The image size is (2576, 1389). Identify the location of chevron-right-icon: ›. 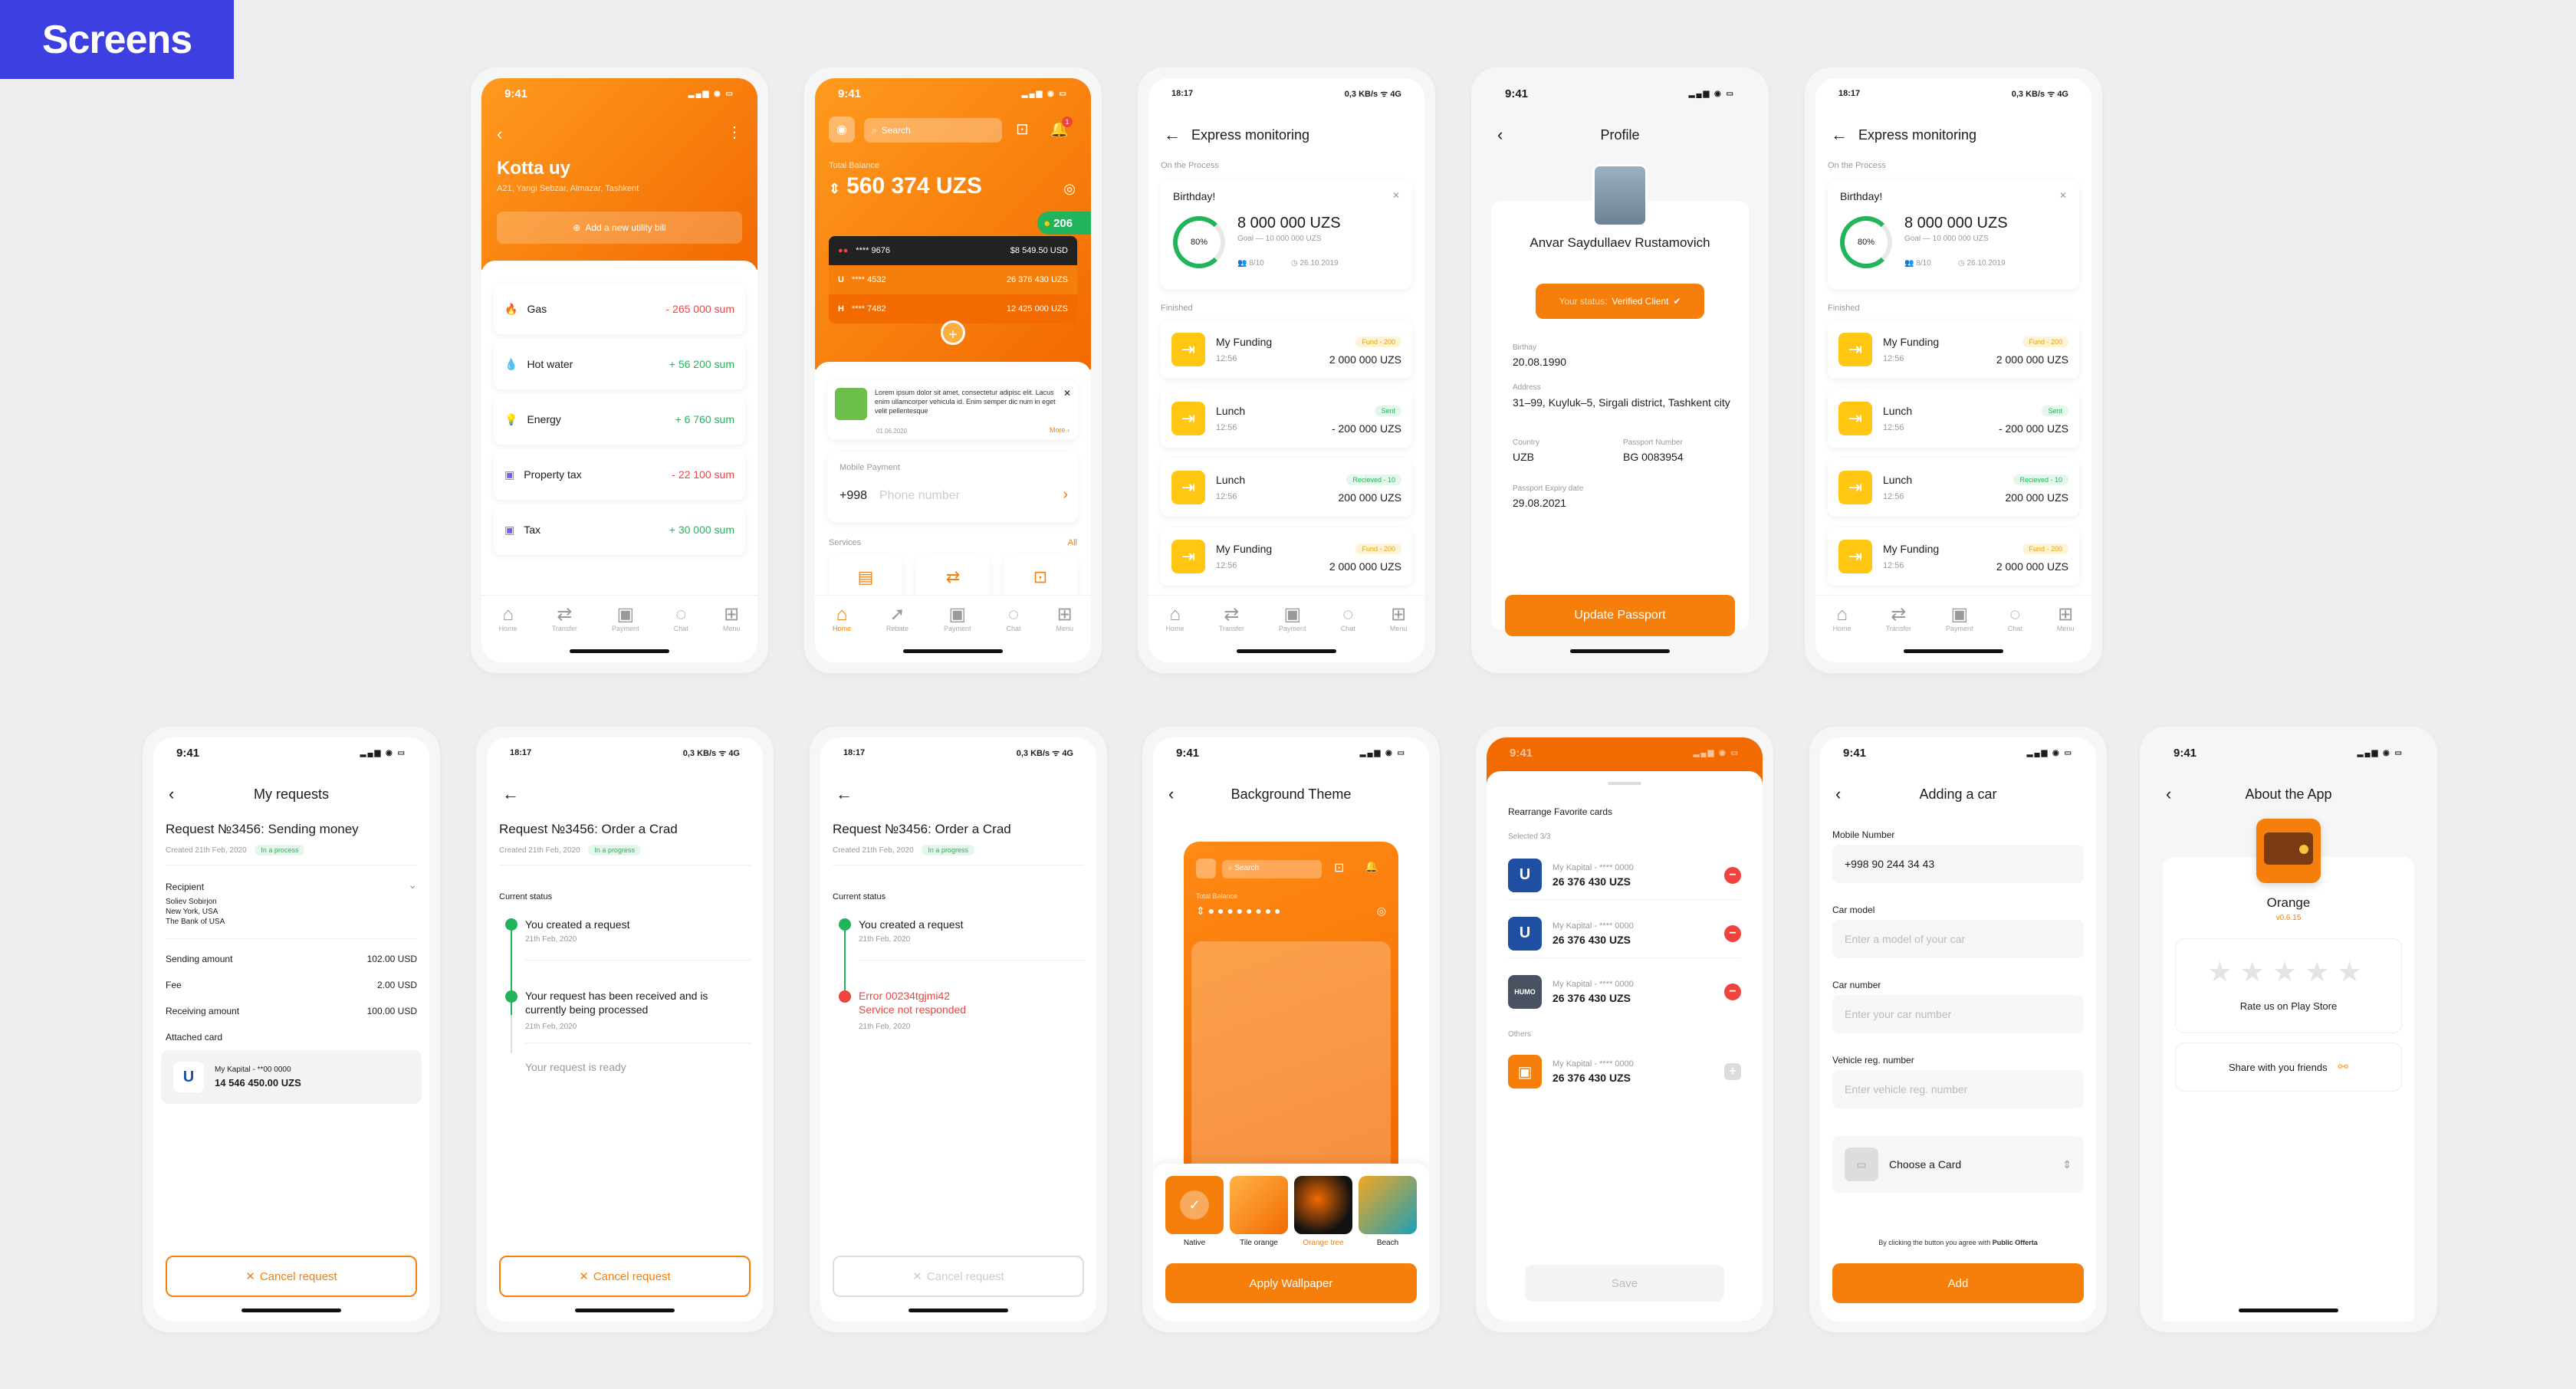
(1066, 495).